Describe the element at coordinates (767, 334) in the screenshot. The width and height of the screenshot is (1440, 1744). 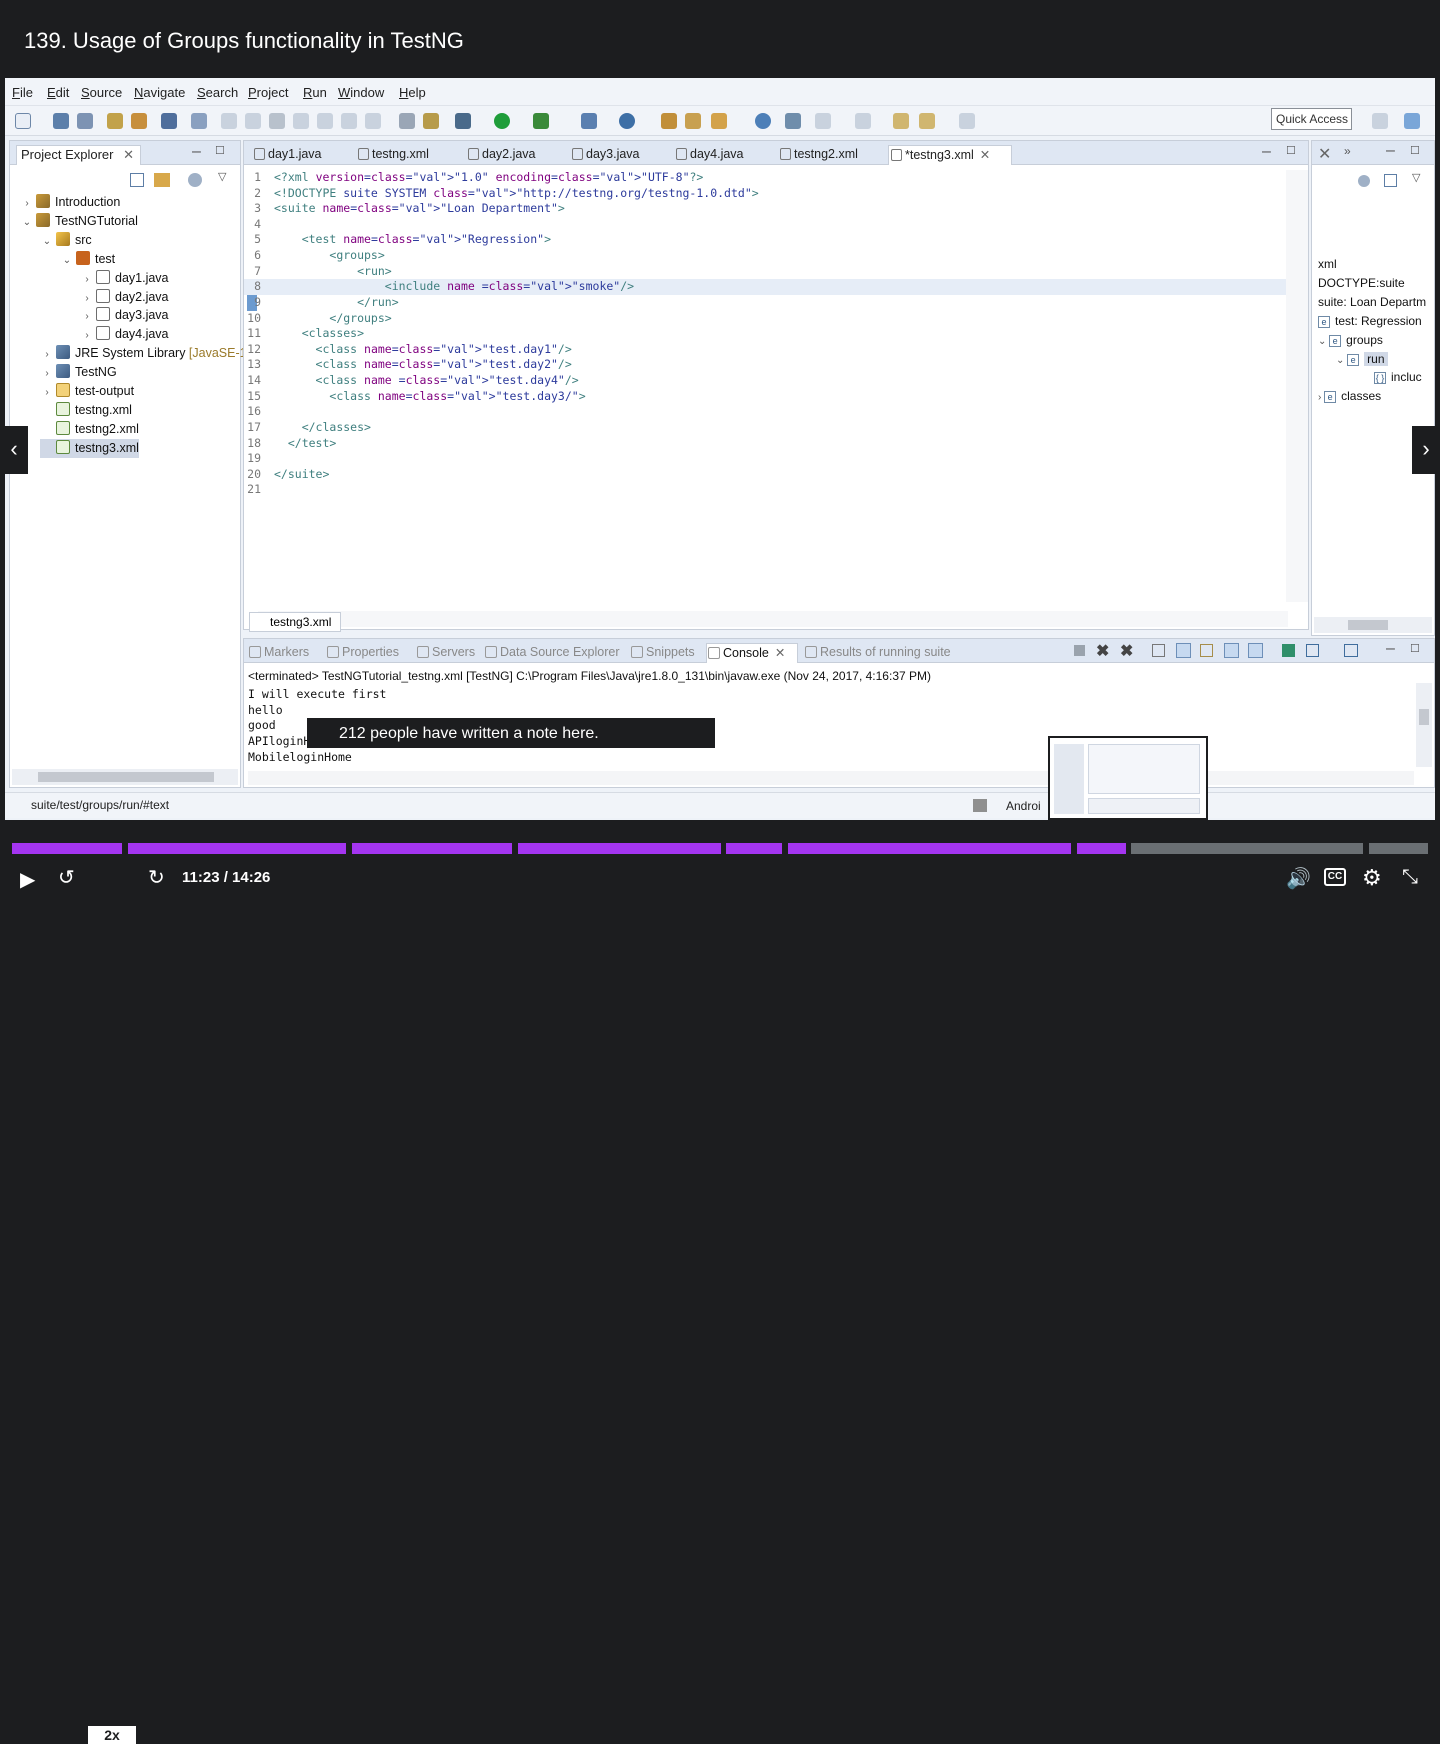
I see `code-line: 11 <classes>` at that location.